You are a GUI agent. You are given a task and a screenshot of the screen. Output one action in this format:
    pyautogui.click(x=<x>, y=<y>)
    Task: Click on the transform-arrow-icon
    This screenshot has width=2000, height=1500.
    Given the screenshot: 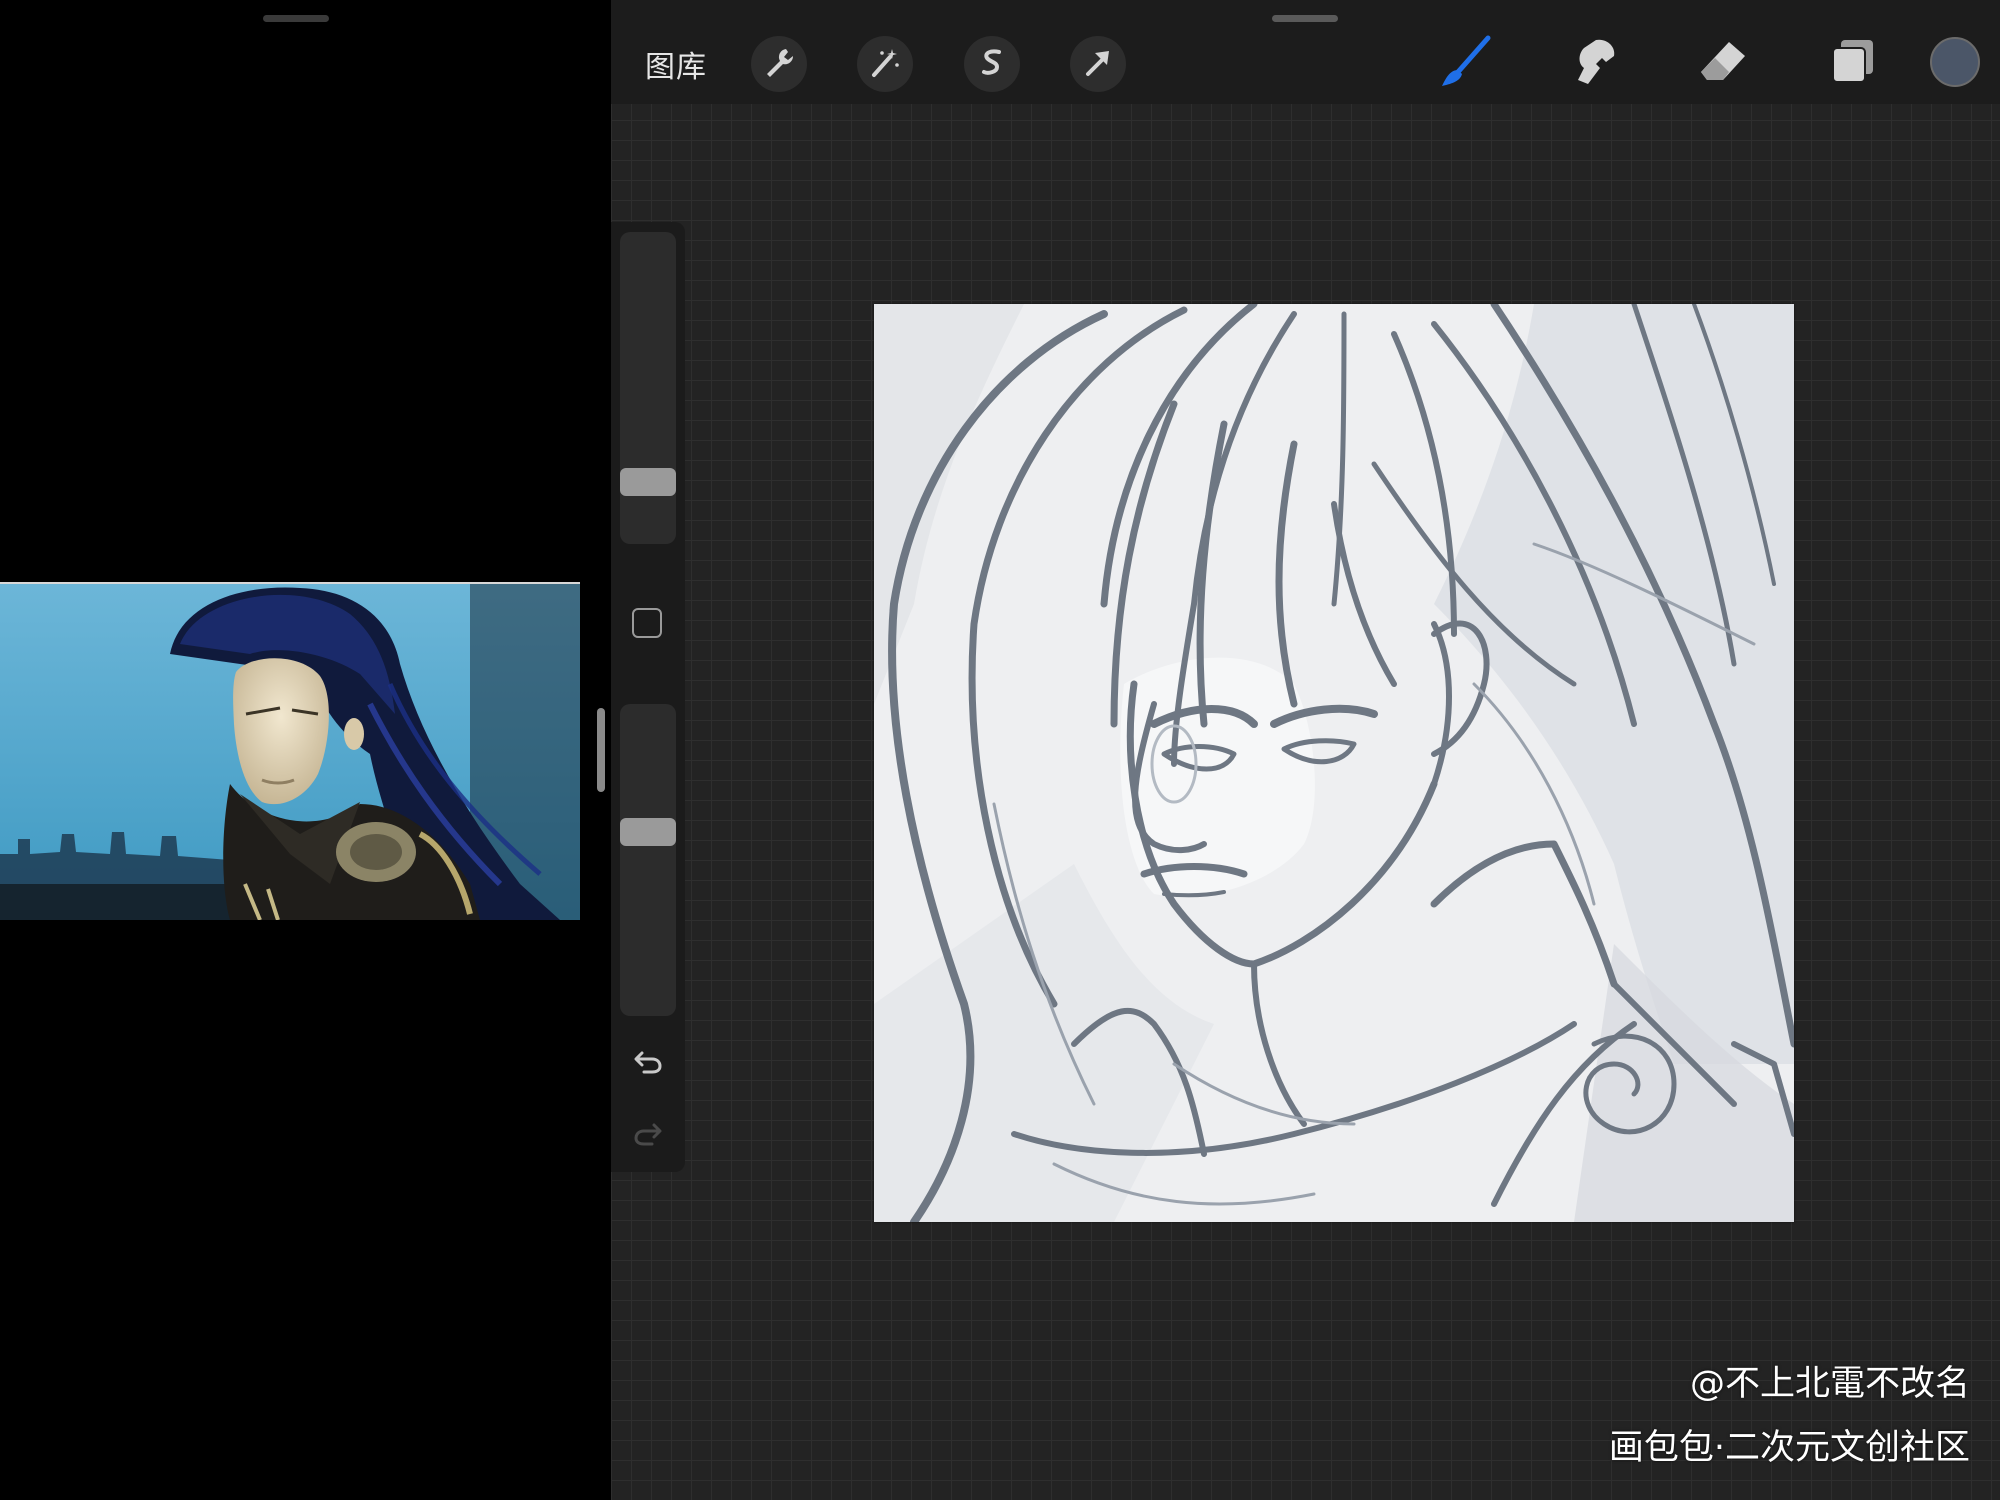 What is the action you would take?
    pyautogui.click(x=1098, y=64)
    